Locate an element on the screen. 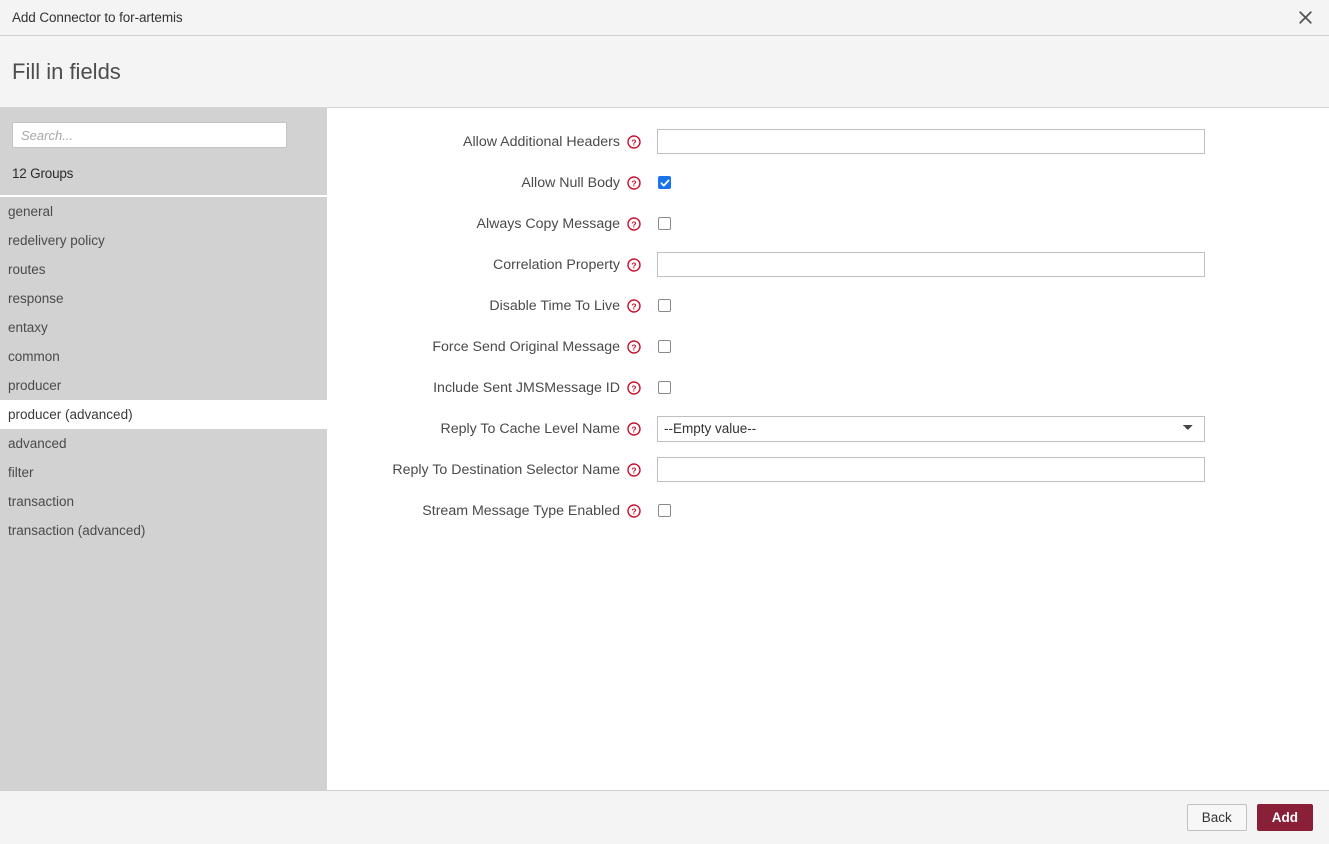  label-text: Force Send Original Message is located at coordinates (526, 346).